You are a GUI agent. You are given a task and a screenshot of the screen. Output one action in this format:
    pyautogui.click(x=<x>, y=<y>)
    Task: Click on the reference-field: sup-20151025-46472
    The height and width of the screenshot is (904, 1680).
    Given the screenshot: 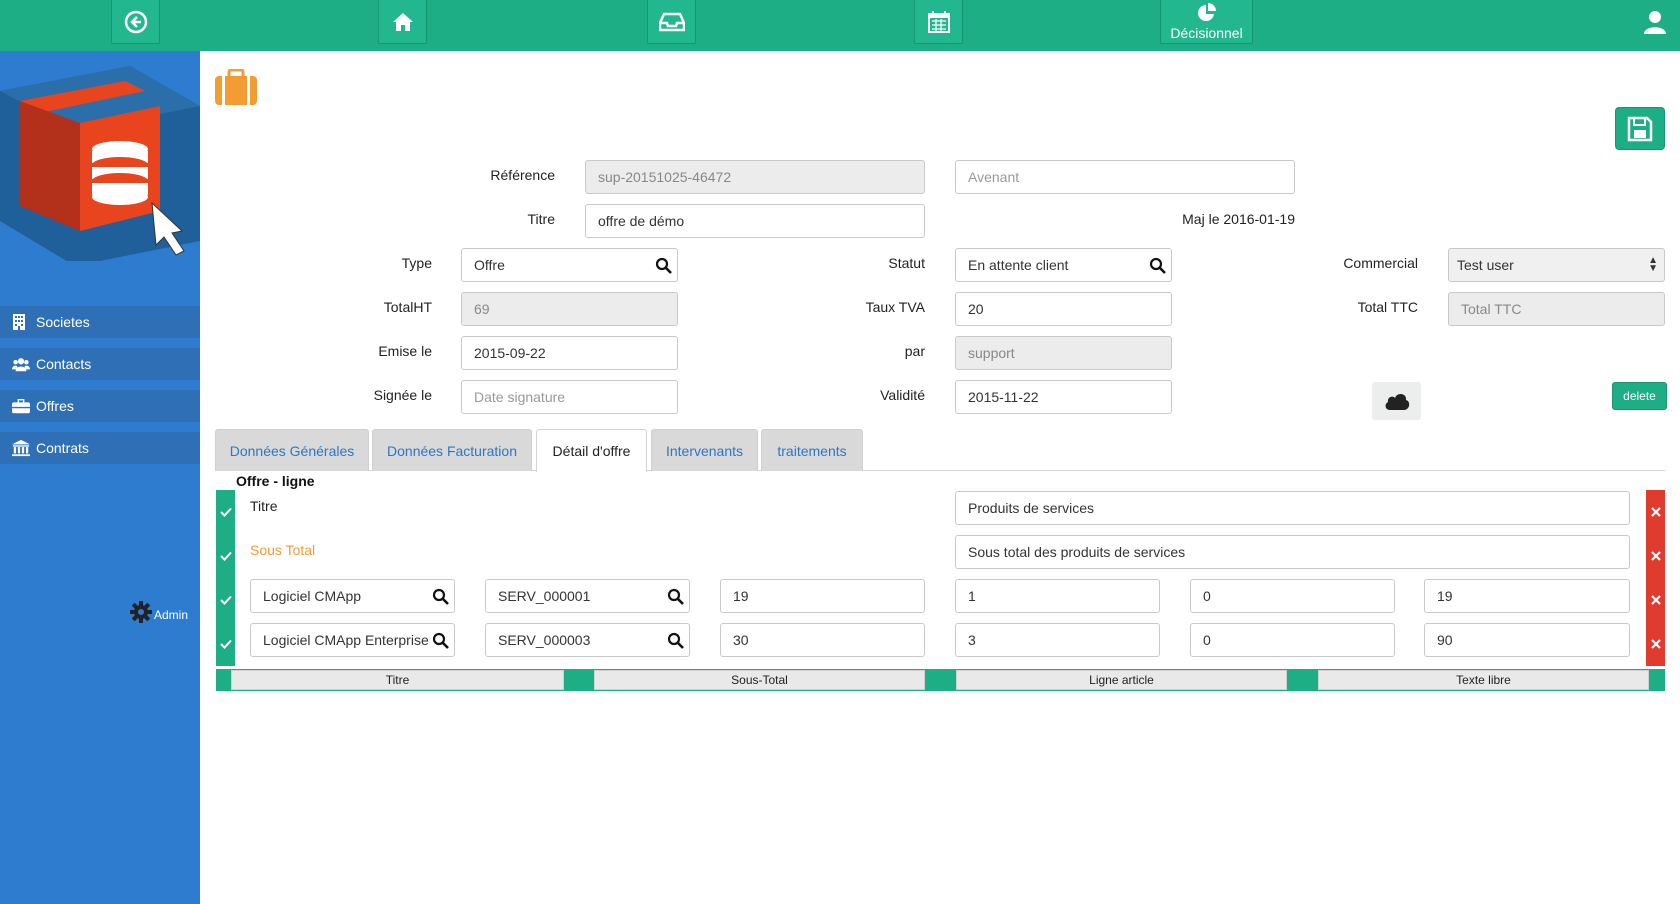 What is the action you would take?
    pyautogui.click(x=755, y=177)
    